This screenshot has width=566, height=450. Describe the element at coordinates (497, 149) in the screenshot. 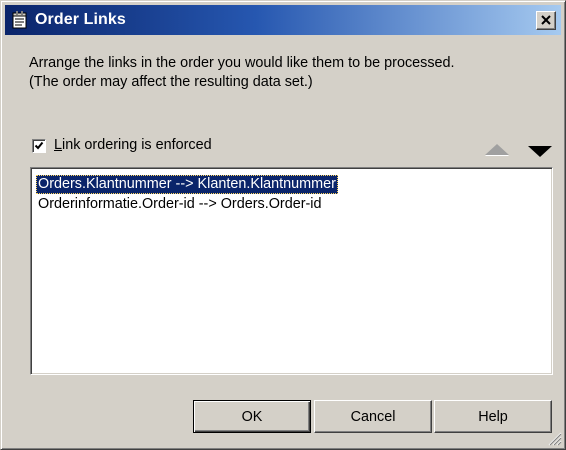

I see `triangle-up-icon` at that location.